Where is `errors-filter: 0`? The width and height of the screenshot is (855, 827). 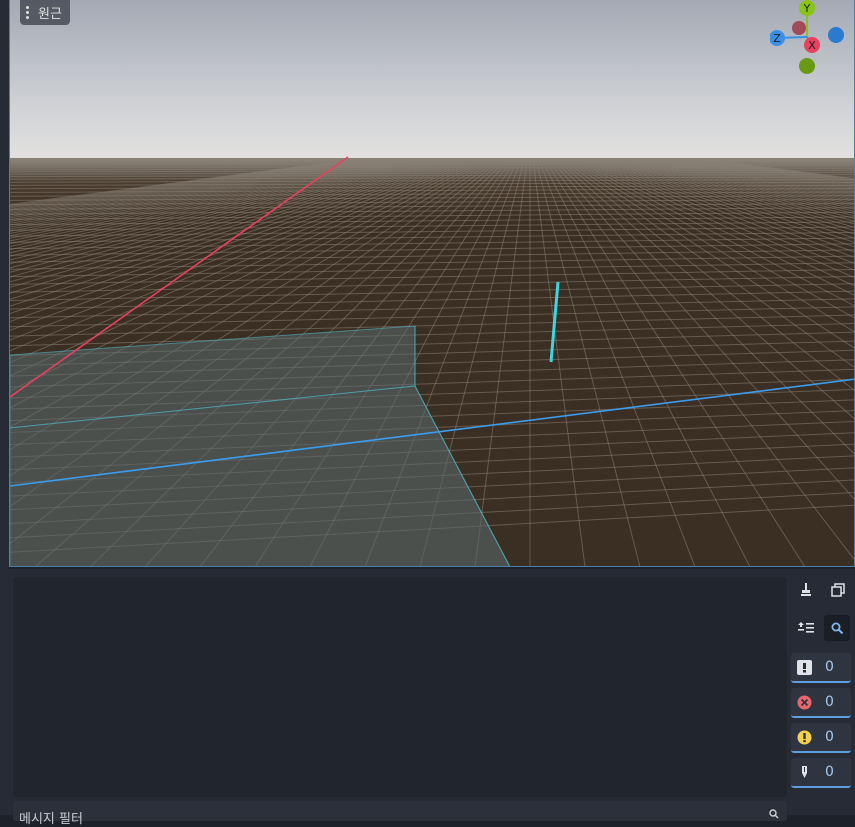 errors-filter: 0 is located at coordinates (821, 703).